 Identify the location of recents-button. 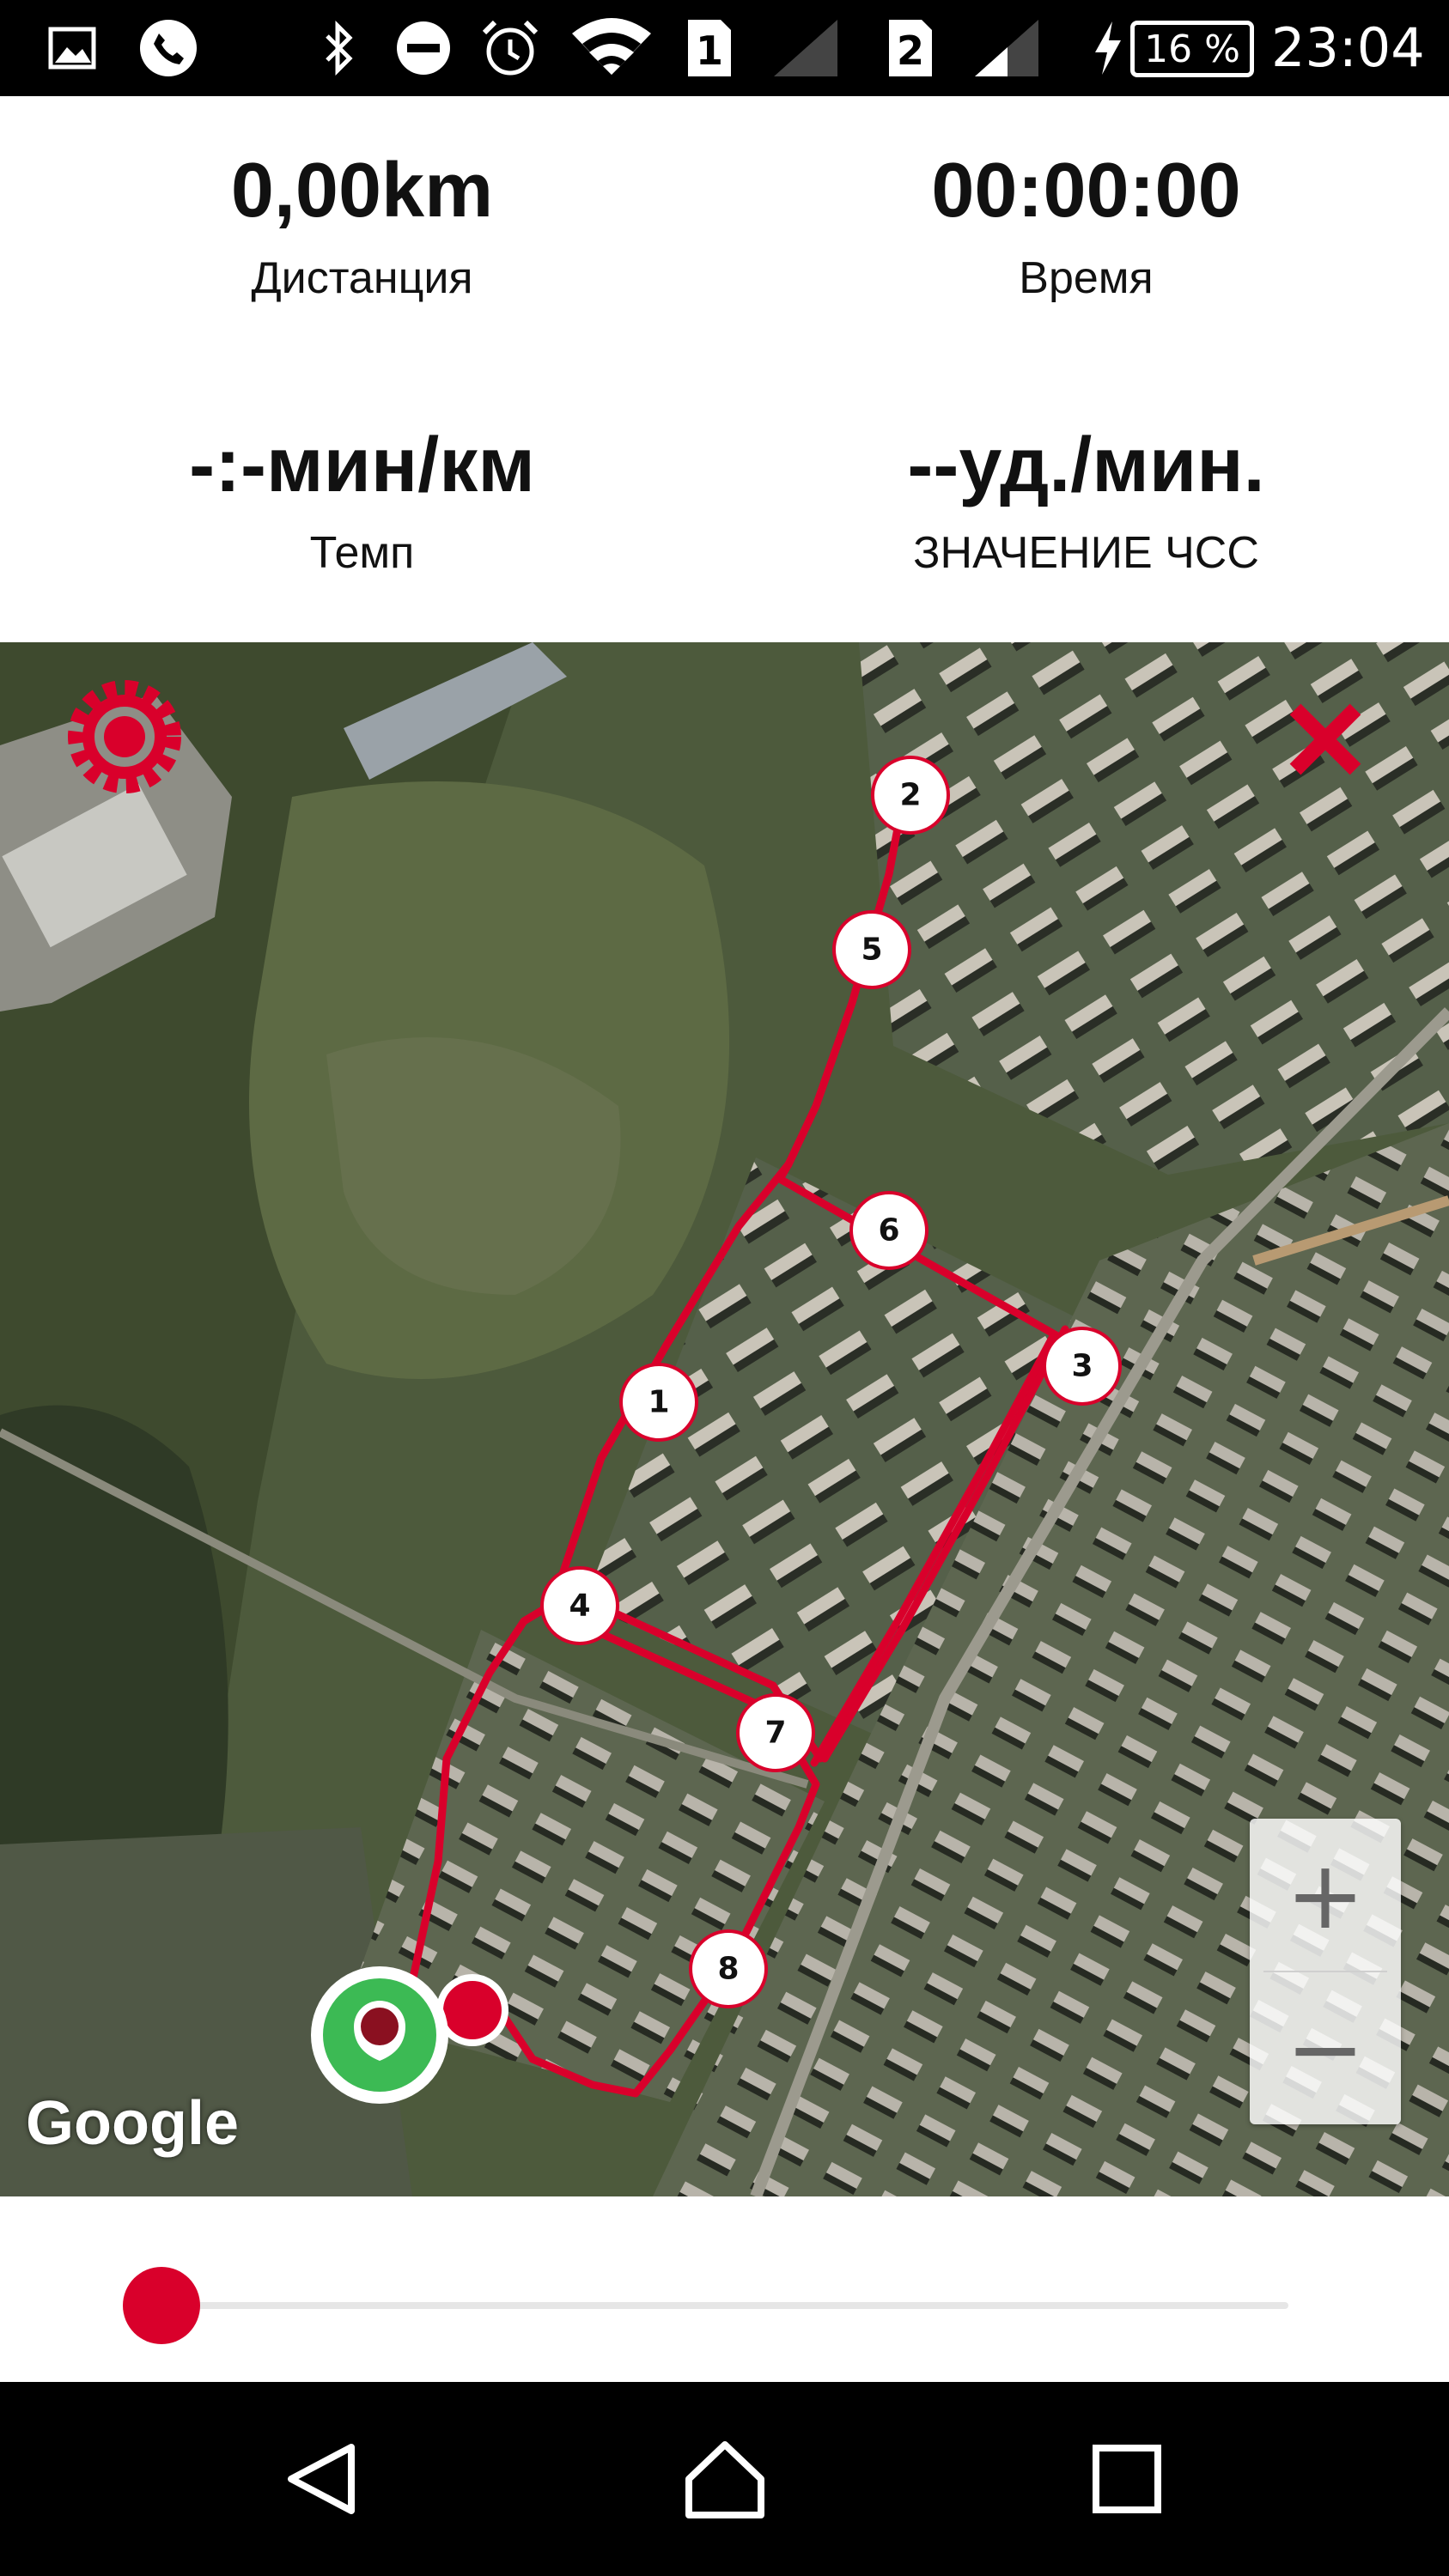
(1127, 2479).